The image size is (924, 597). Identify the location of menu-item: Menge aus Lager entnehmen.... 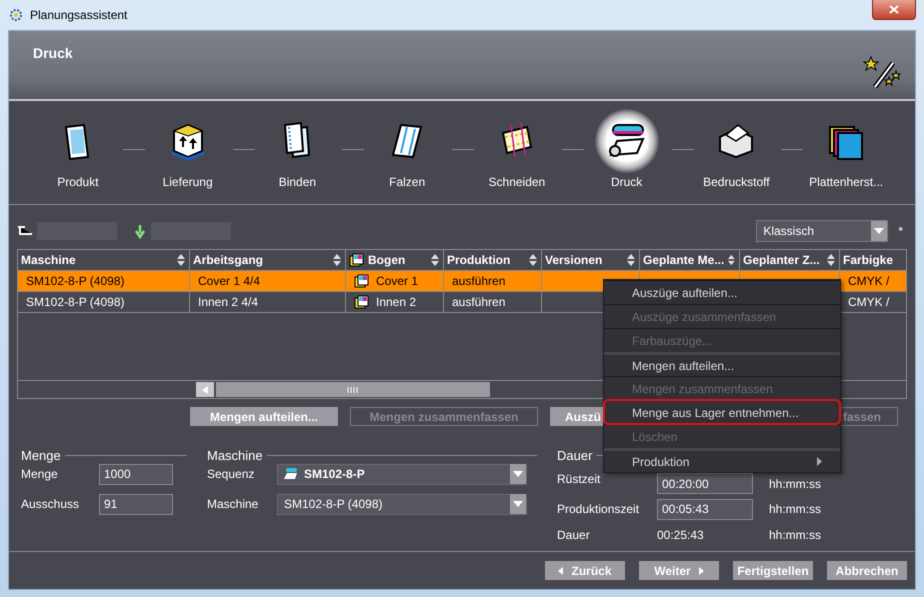
(722, 412).